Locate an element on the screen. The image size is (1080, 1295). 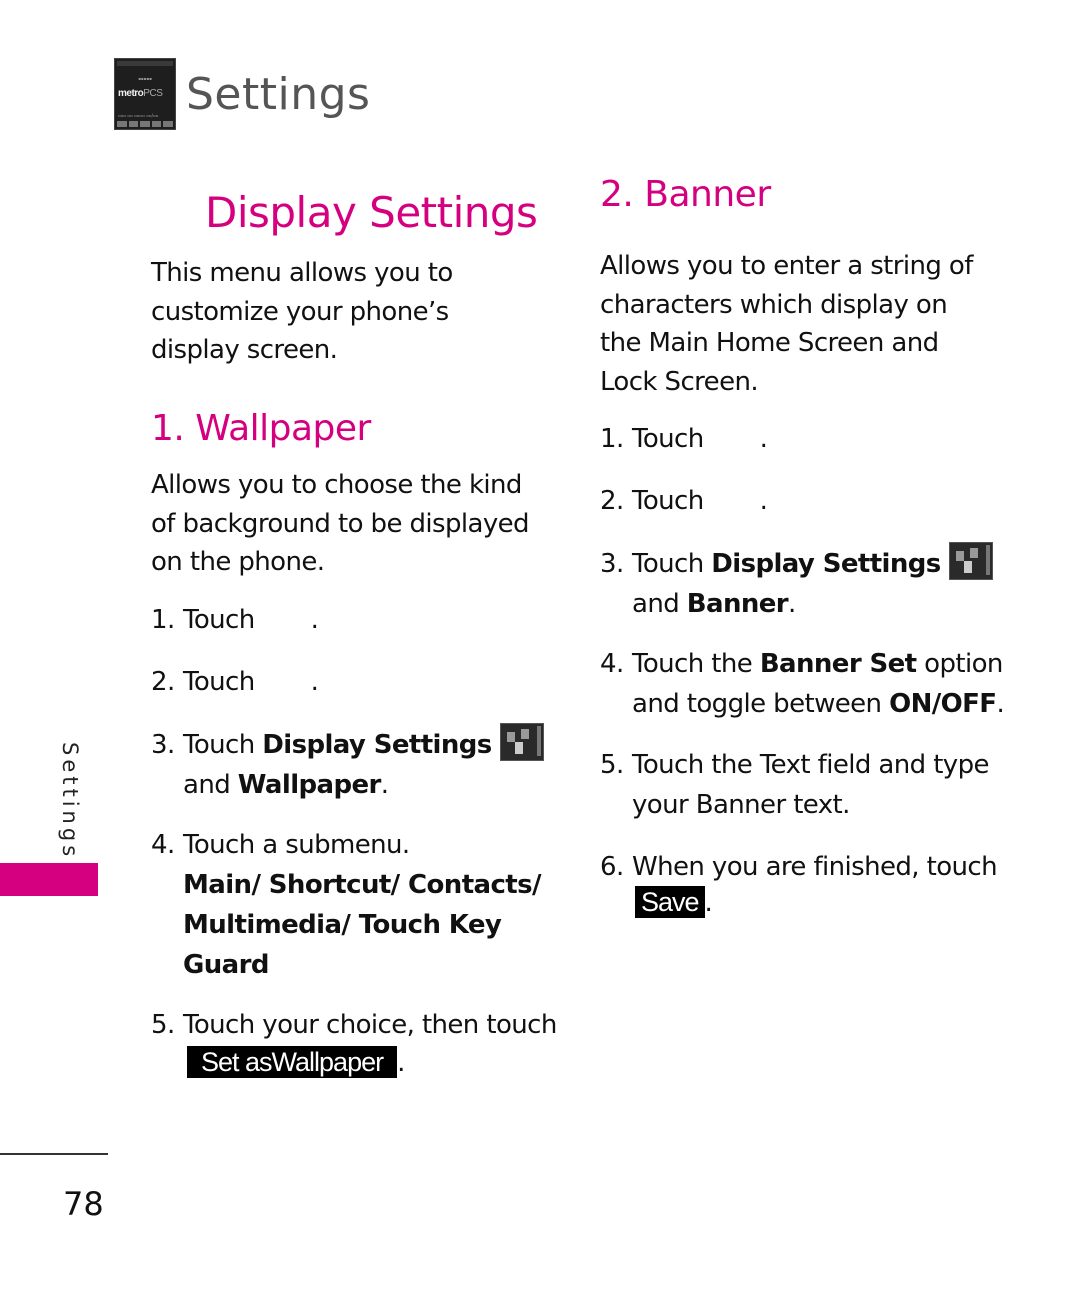
on-off-toggle-label: ON/OFF is located at coordinates (943, 704).